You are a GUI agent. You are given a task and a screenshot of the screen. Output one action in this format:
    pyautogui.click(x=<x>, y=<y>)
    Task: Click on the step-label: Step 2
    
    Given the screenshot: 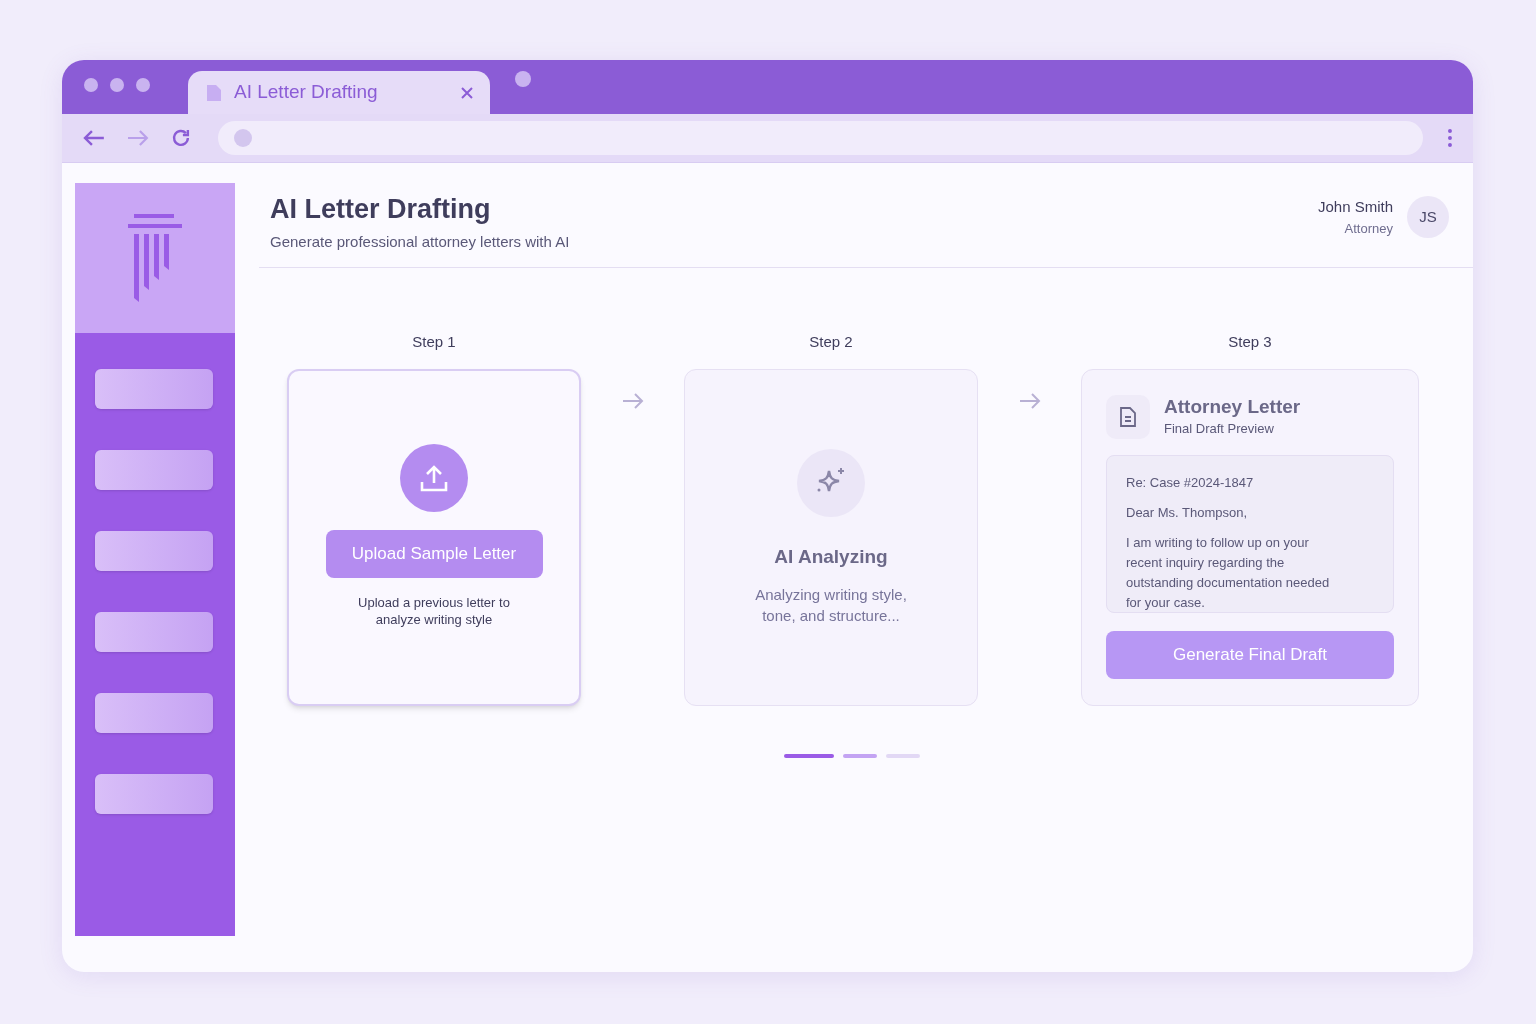 What is the action you would take?
    pyautogui.click(x=831, y=342)
    